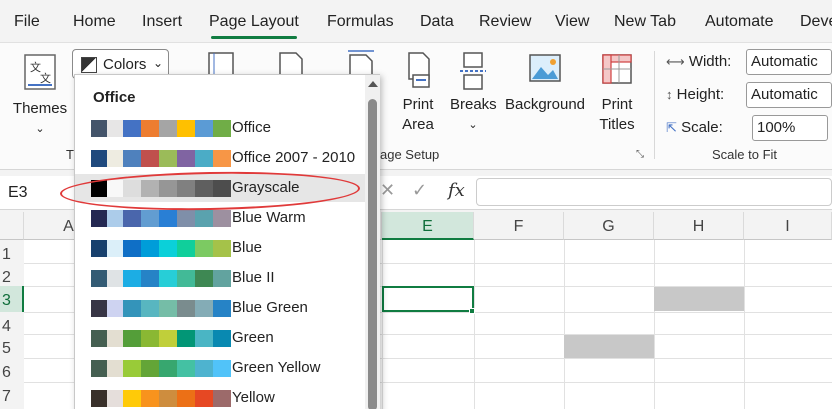  I want to click on print-area-icon, so click(419, 70).